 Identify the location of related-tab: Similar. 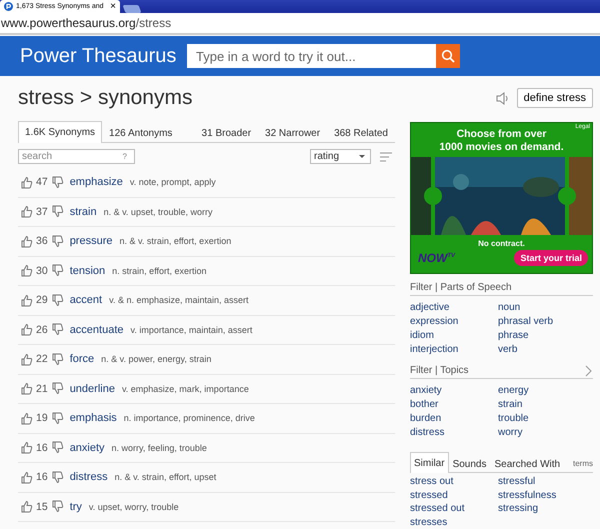
(429, 462).